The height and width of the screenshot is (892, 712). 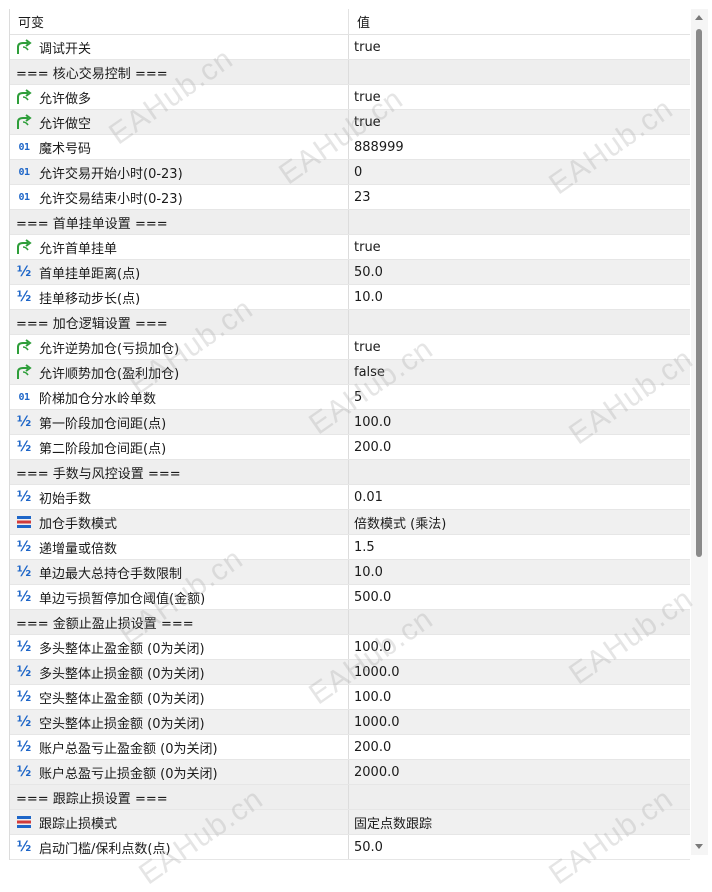 What do you see at coordinates (111, 199) in the screenshot?
I see `parameter-name: 允许交易结束小时(0-23)` at bounding box center [111, 199].